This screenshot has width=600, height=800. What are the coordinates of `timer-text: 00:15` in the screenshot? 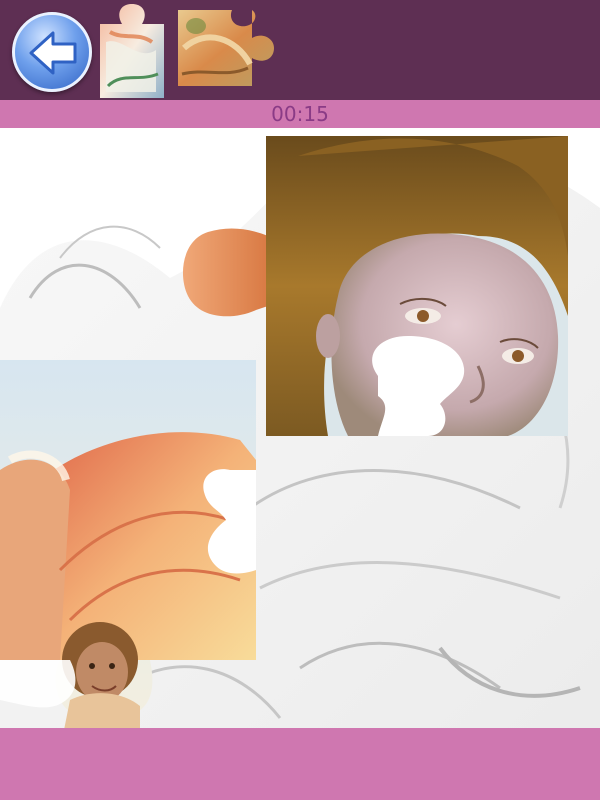 It's located at (300, 114).